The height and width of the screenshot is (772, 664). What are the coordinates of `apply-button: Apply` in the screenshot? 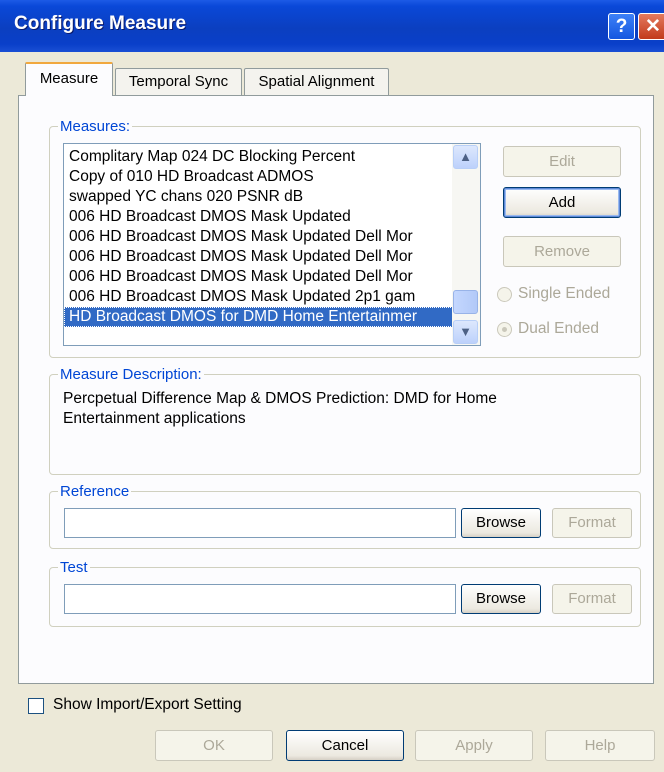 It's located at (474, 745).